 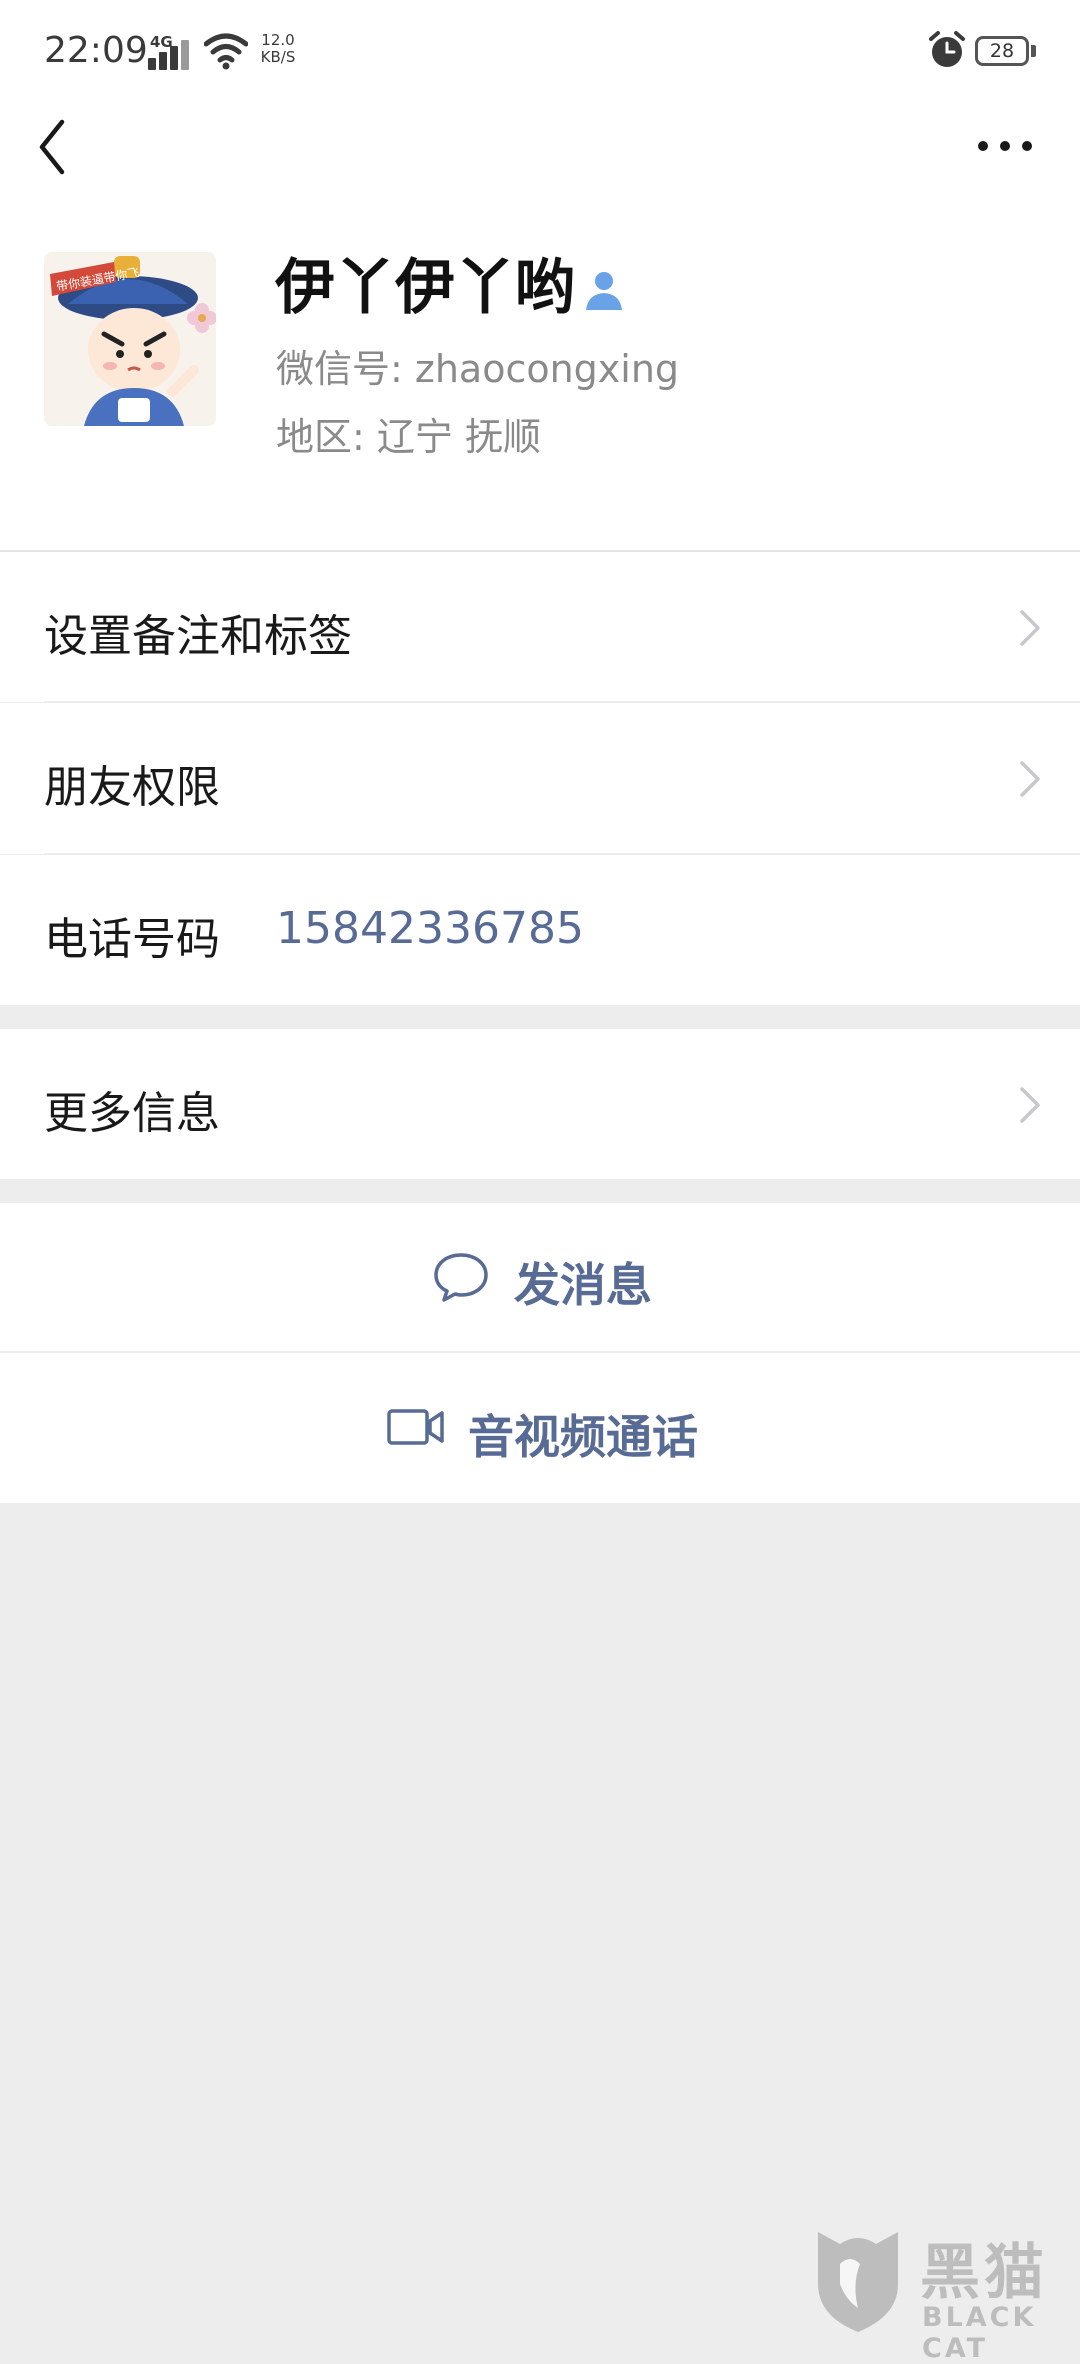 I want to click on battery-cap, so click(x=1033, y=51).